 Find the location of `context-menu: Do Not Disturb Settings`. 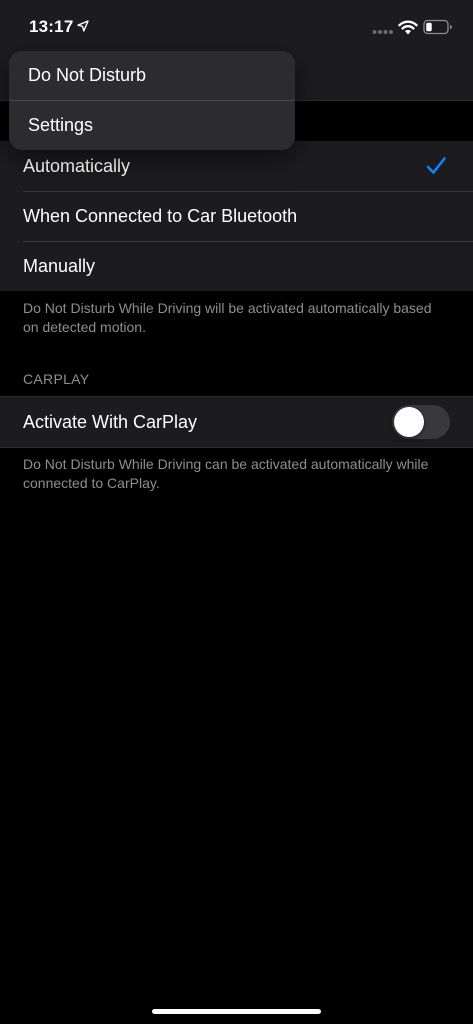

context-menu: Do Not Disturb Settings is located at coordinates (152, 100).